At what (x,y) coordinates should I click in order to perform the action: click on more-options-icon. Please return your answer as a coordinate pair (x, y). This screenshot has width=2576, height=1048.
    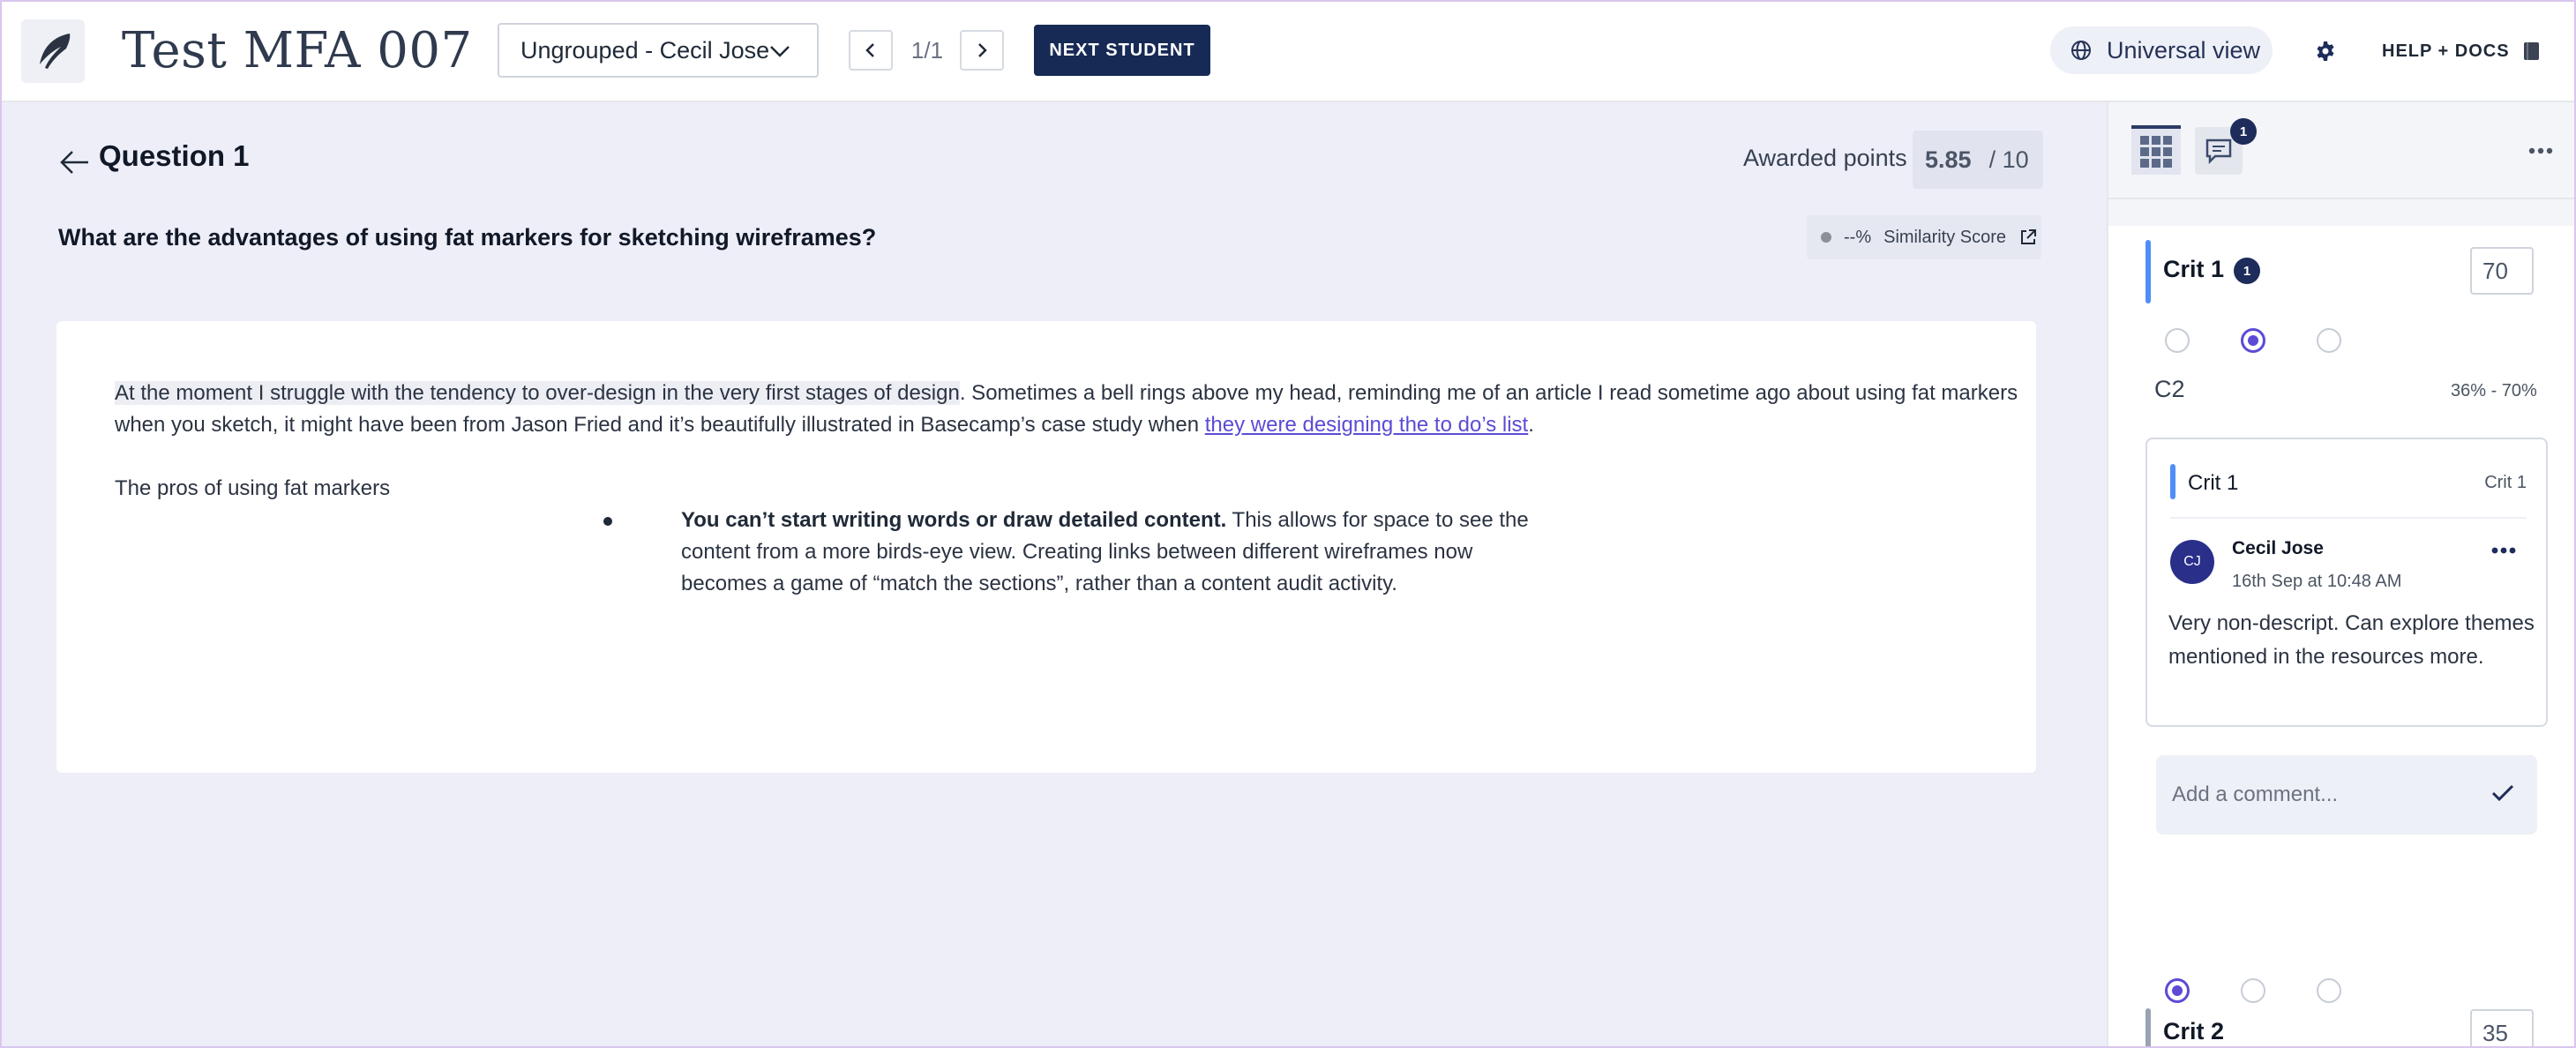
    Looking at the image, I should click on (2541, 151).